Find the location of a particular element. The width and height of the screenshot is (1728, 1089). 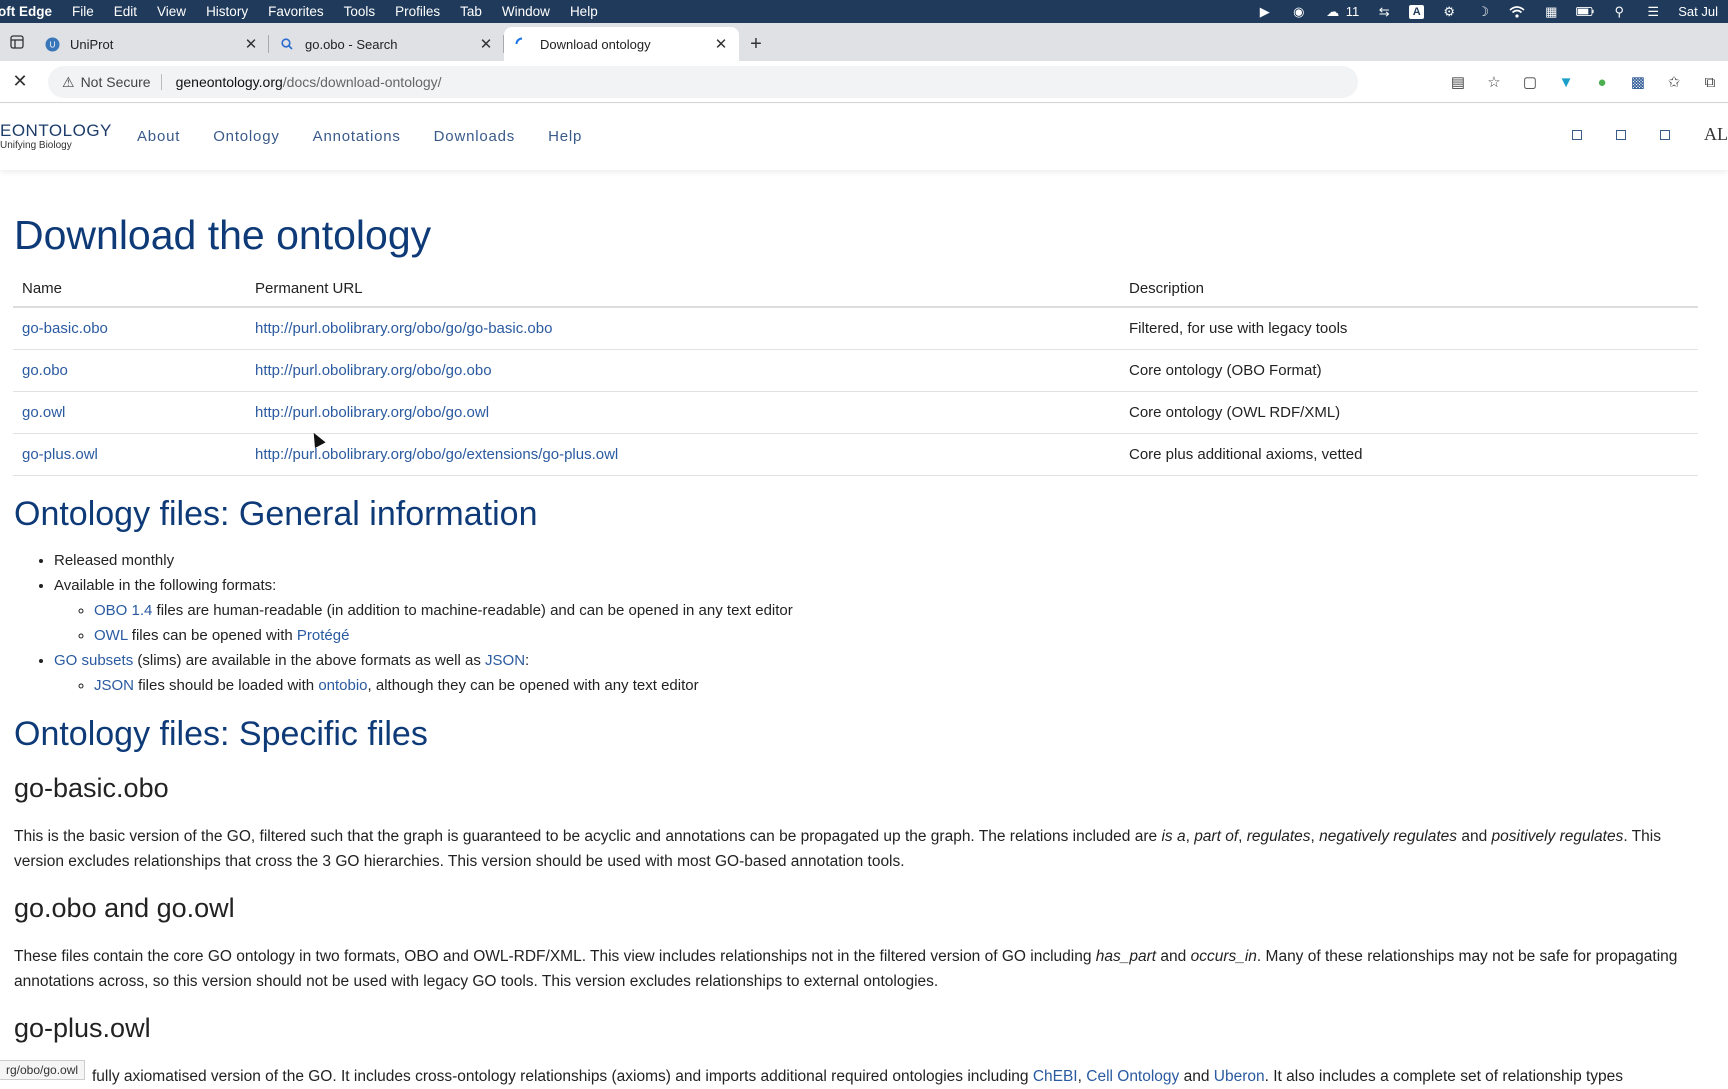

file-description: Core ontology (OBO Format) is located at coordinates (1409, 370).